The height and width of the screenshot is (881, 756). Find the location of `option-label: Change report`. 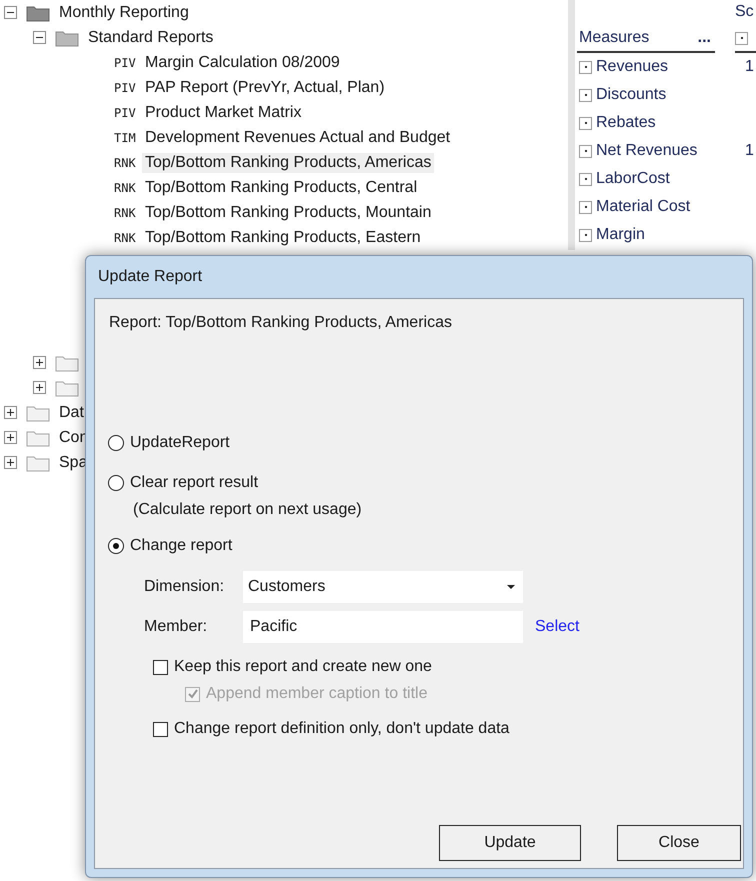

option-label: Change report is located at coordinates (181, 546).